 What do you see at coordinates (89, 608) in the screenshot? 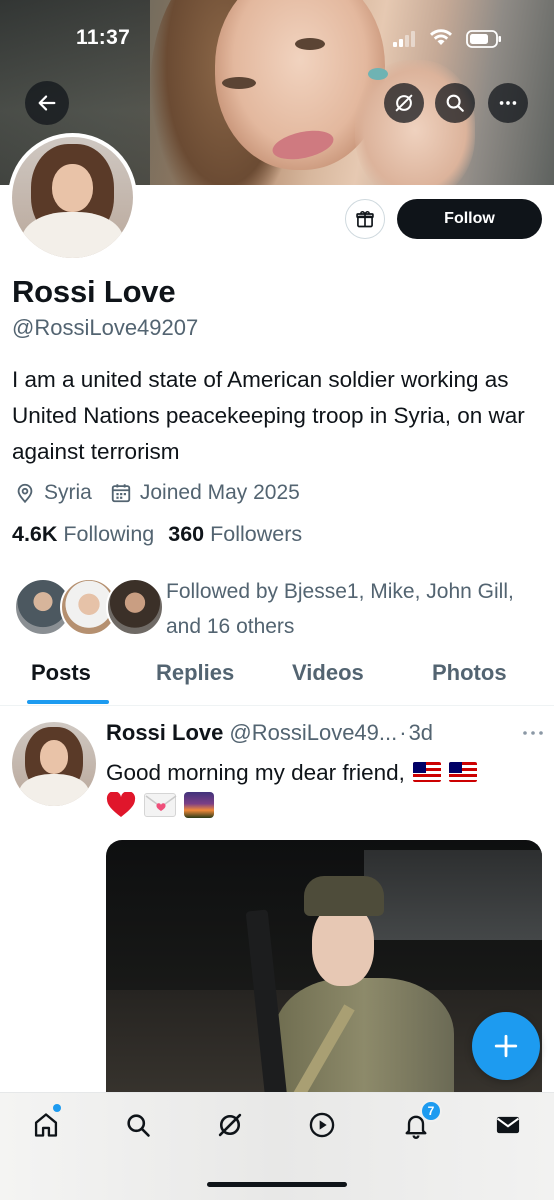
I see `followed-by-avatars` at bounding box center [89, 608].